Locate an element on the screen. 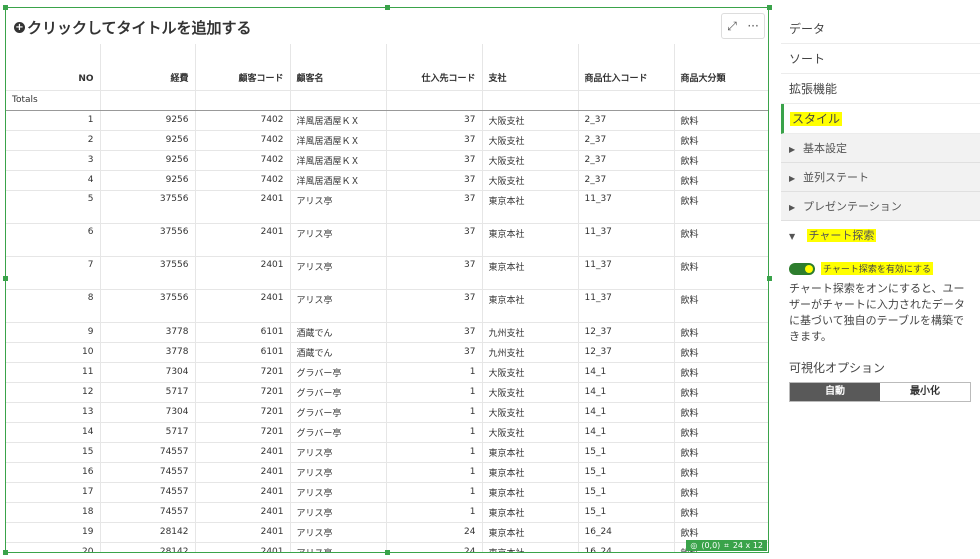 This screenshot has height=559, width=980. resize-handle-b is located at coordinates (387, 552).